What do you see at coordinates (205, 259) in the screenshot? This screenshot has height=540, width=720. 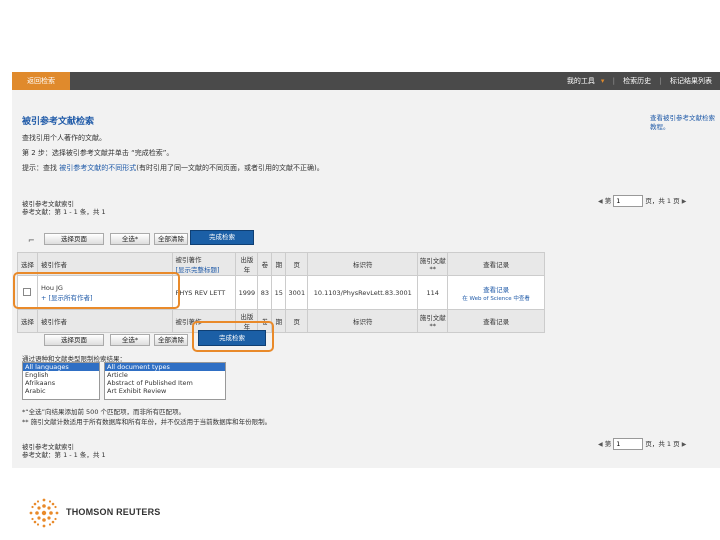 I see `cited-work-label: 被引著作` at bounding box center [205, 259].